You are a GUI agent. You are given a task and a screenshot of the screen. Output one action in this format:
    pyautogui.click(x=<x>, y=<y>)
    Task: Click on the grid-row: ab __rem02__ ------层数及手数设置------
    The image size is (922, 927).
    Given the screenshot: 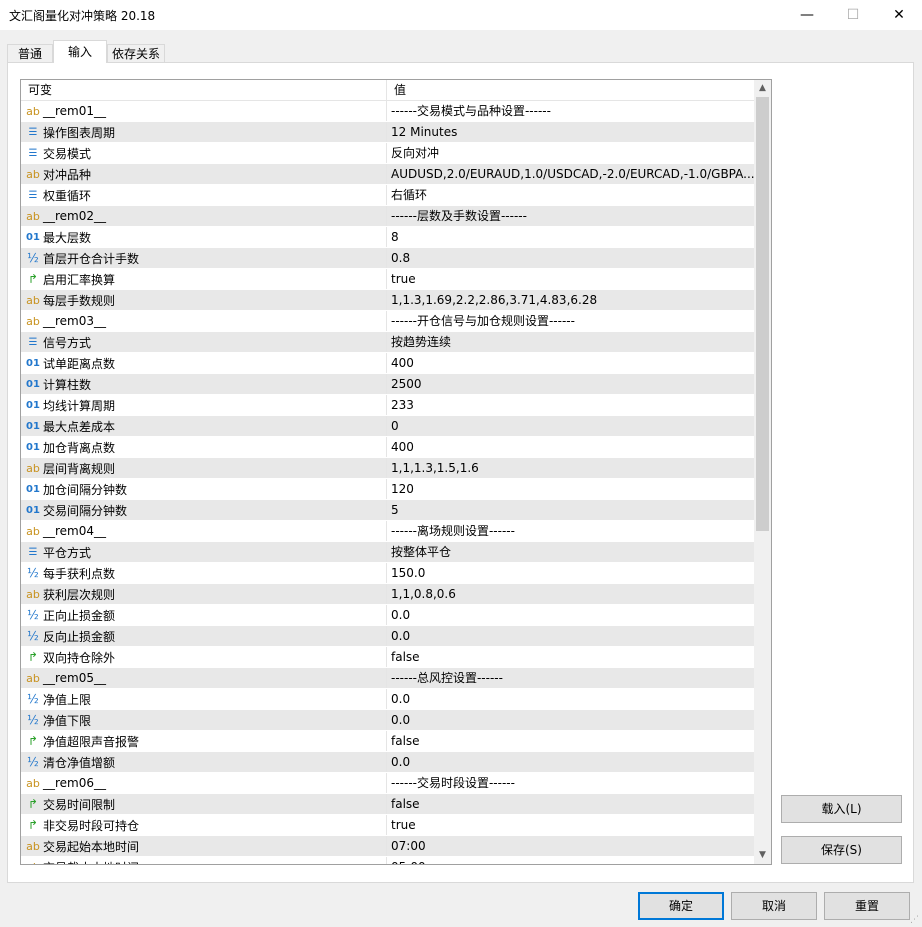 What is the action you would take?
    pyautogui.click(x=387, y=216)
    